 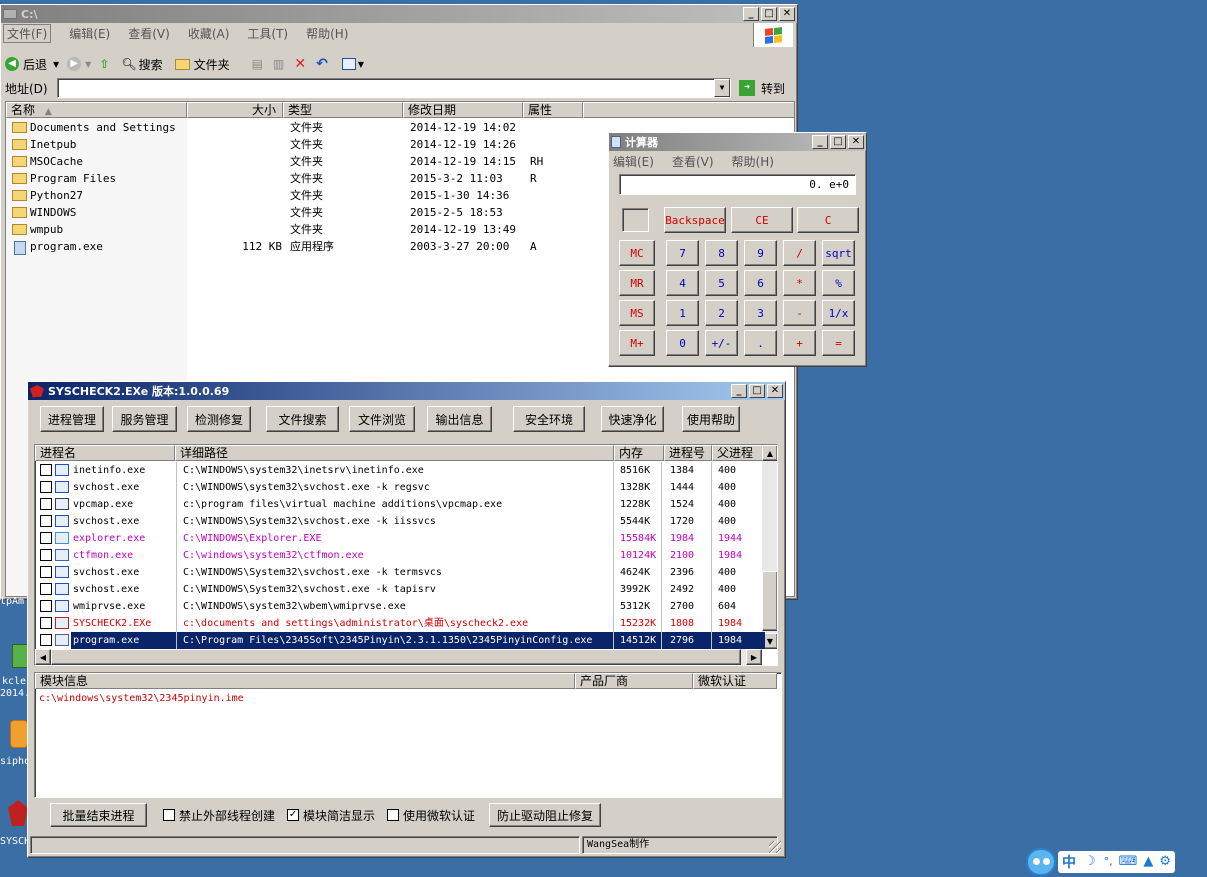 What do you see at coordinates (757, 391) in the screenshot?
I see `sys-maximize-button: □` at bounding box center [757, 391].